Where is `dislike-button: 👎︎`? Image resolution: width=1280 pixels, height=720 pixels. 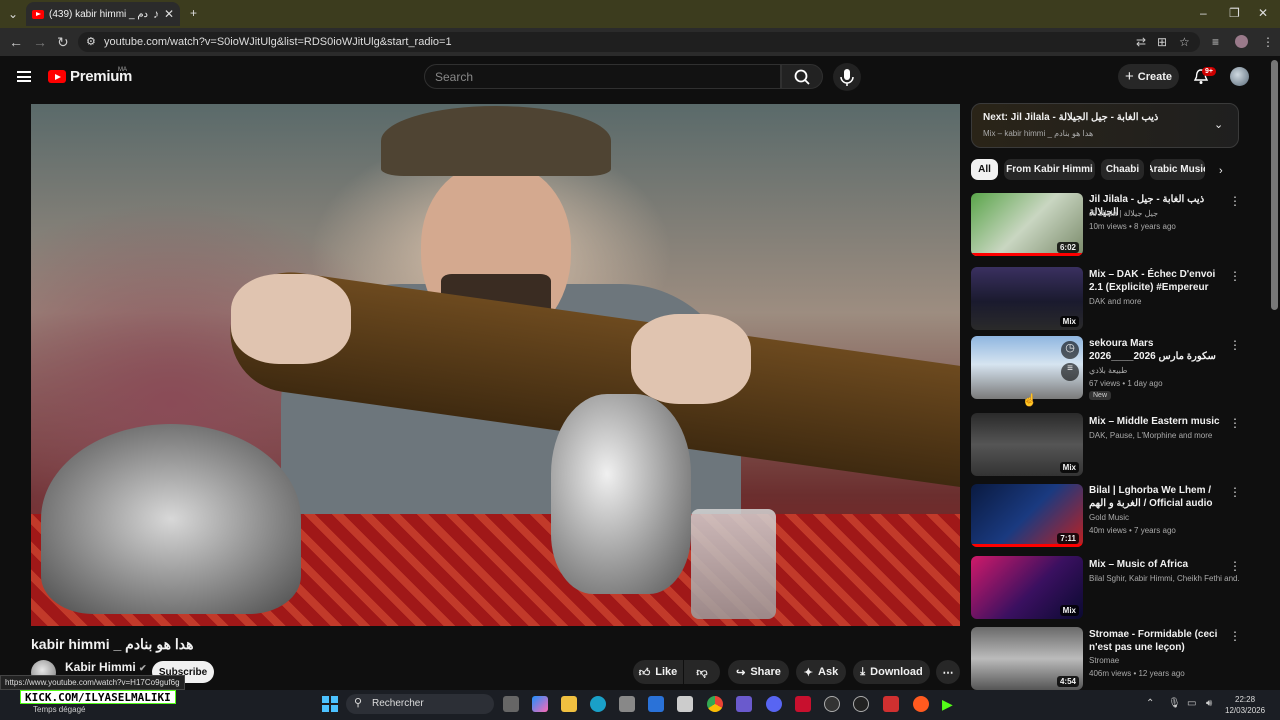 dislike-button: 👎︎ is located at coordinates (702, 672).